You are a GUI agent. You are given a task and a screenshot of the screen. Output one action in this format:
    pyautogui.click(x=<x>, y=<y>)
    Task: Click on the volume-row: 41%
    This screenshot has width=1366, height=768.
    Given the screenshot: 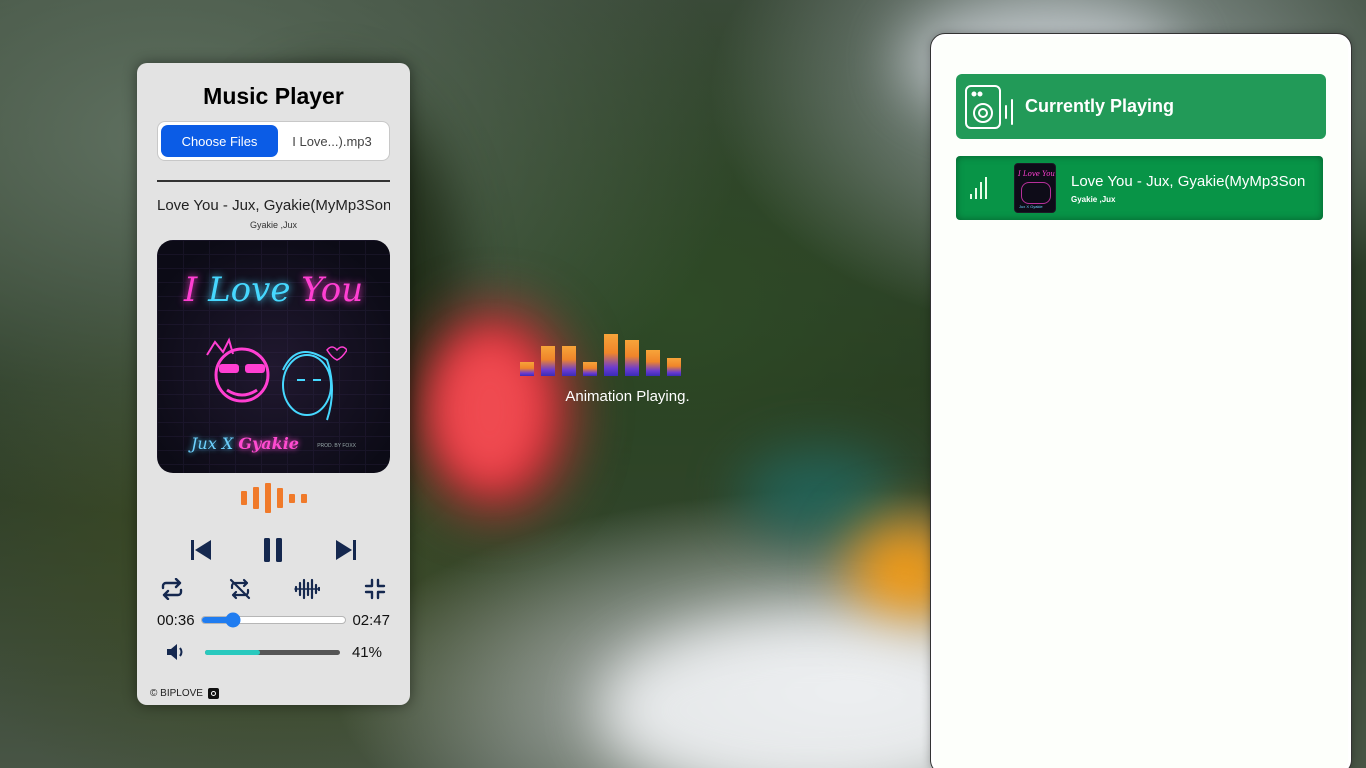 What is the action you would take?
    pyautogui.click(x=273, y=652)
    